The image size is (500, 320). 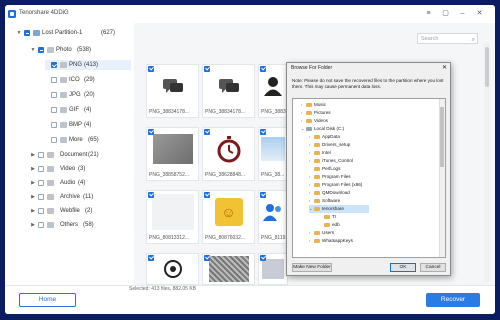 What do you see at coordinates (462, 13) in the screenshot?
I see `minimize-icon: –` at bounding box center [462, 13].